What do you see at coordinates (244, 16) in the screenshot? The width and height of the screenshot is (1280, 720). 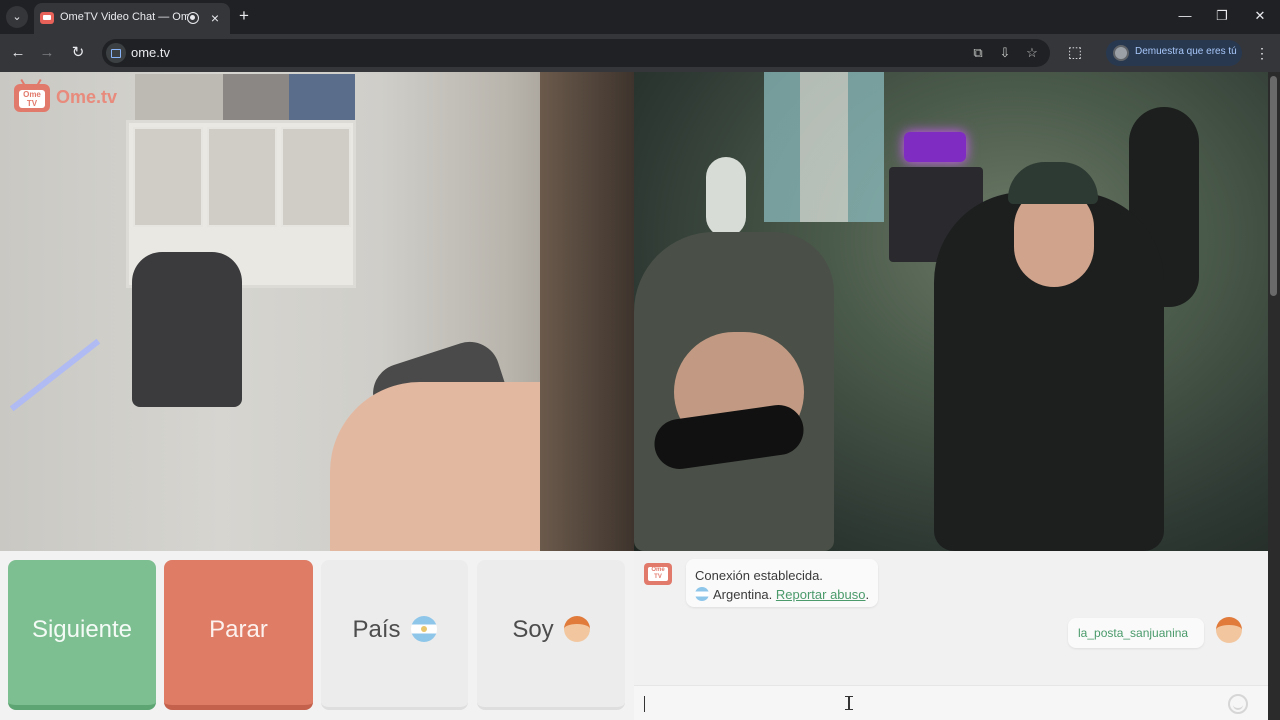 I see `new-tab-icon: +` at bounding box center [244, 16].